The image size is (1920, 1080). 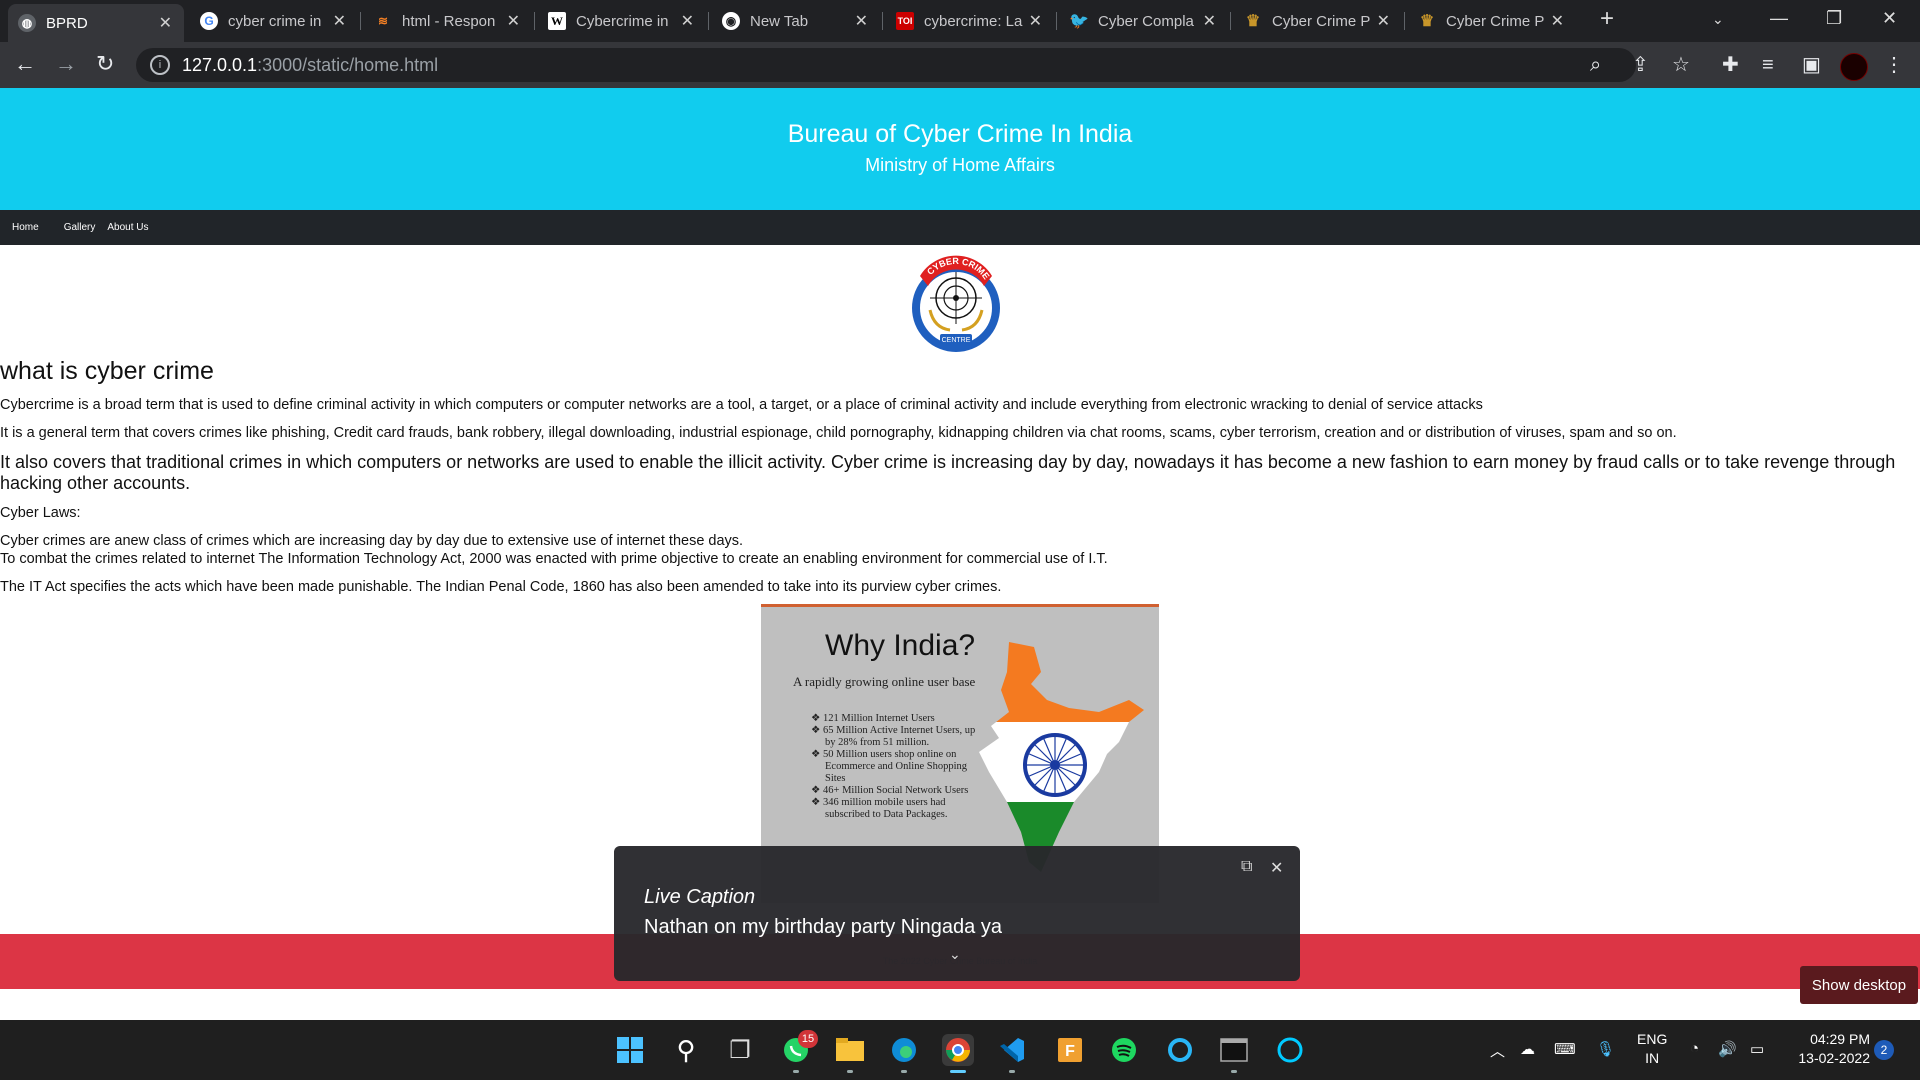 I want to click on cortana-icon, so click(x=1180, y=1050).